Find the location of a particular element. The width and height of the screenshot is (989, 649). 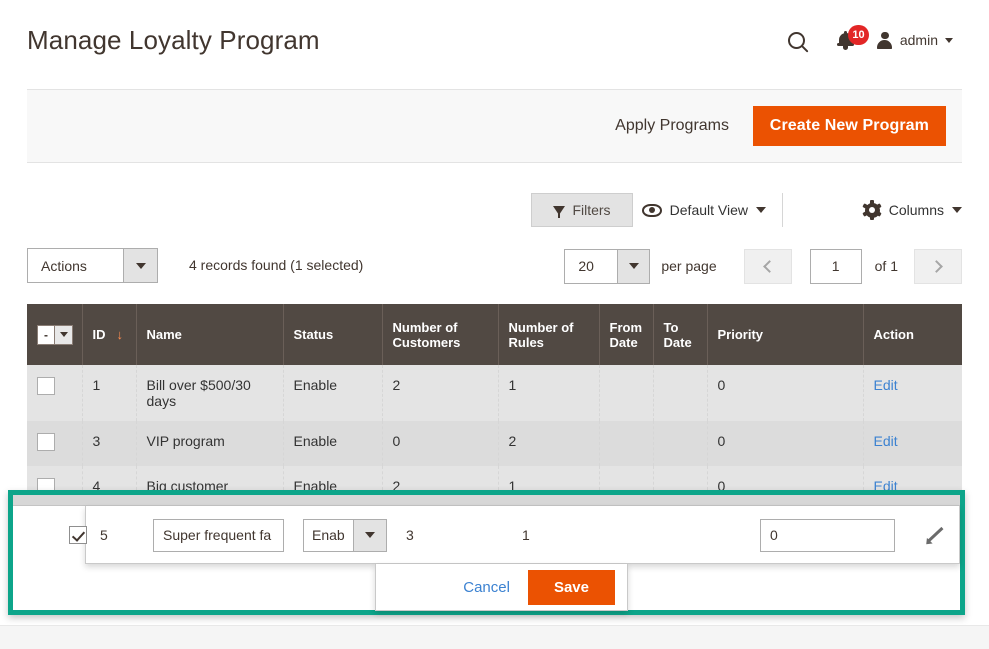

apply-programs-button: Apply Programs is located at coordinates (672, 126).